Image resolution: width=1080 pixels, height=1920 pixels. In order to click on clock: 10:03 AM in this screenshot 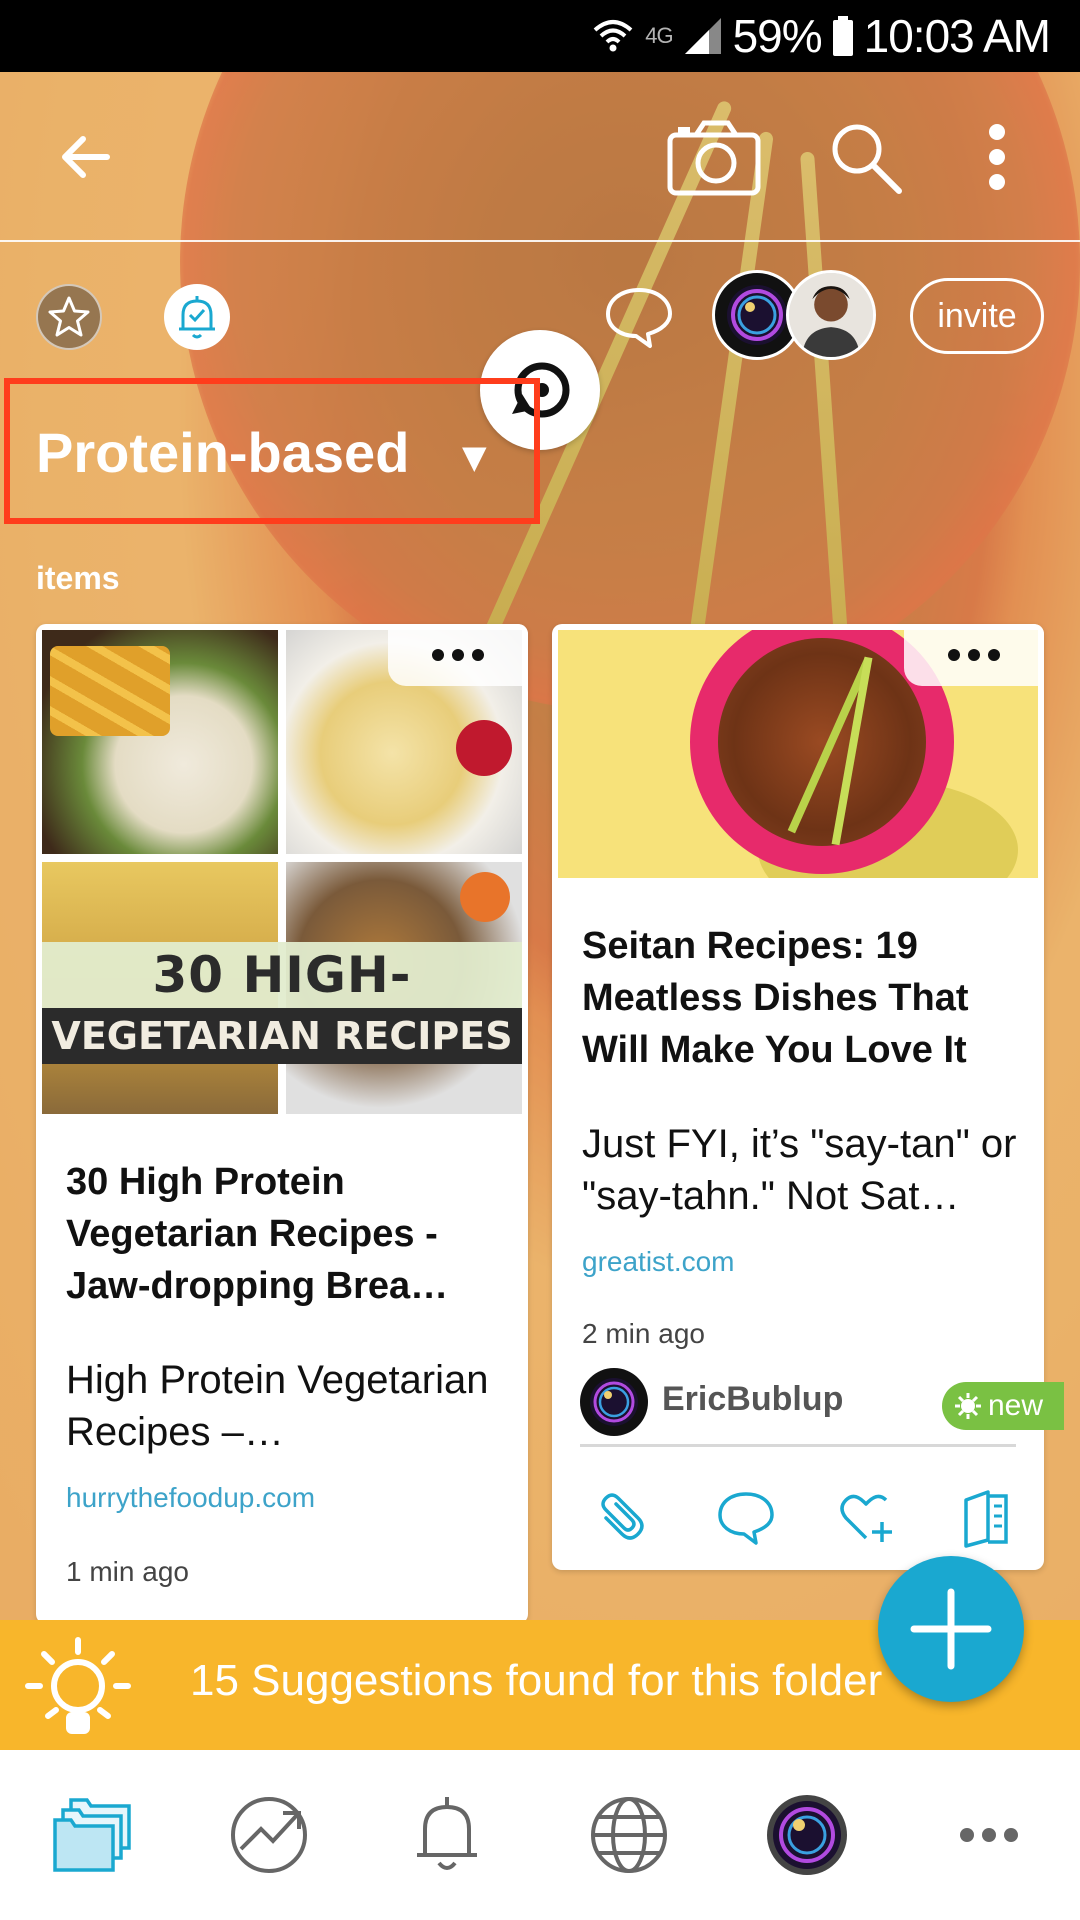, I will do `click(957, 36)`.